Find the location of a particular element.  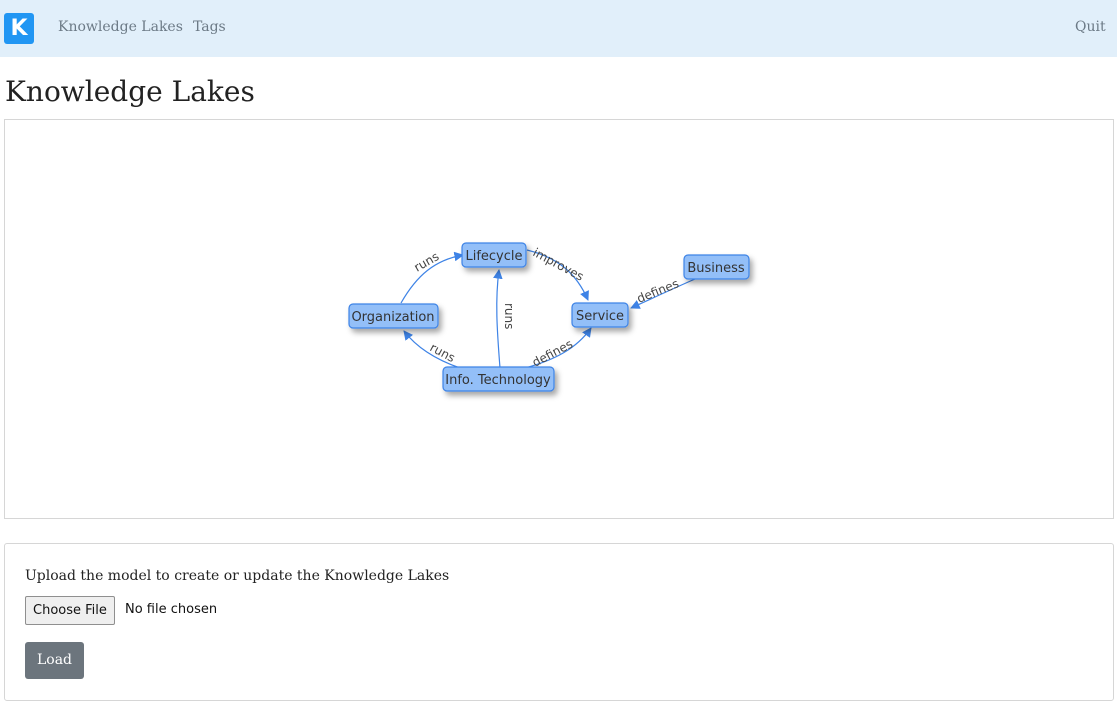

node-label: Business is located at coordinates (716, 268).